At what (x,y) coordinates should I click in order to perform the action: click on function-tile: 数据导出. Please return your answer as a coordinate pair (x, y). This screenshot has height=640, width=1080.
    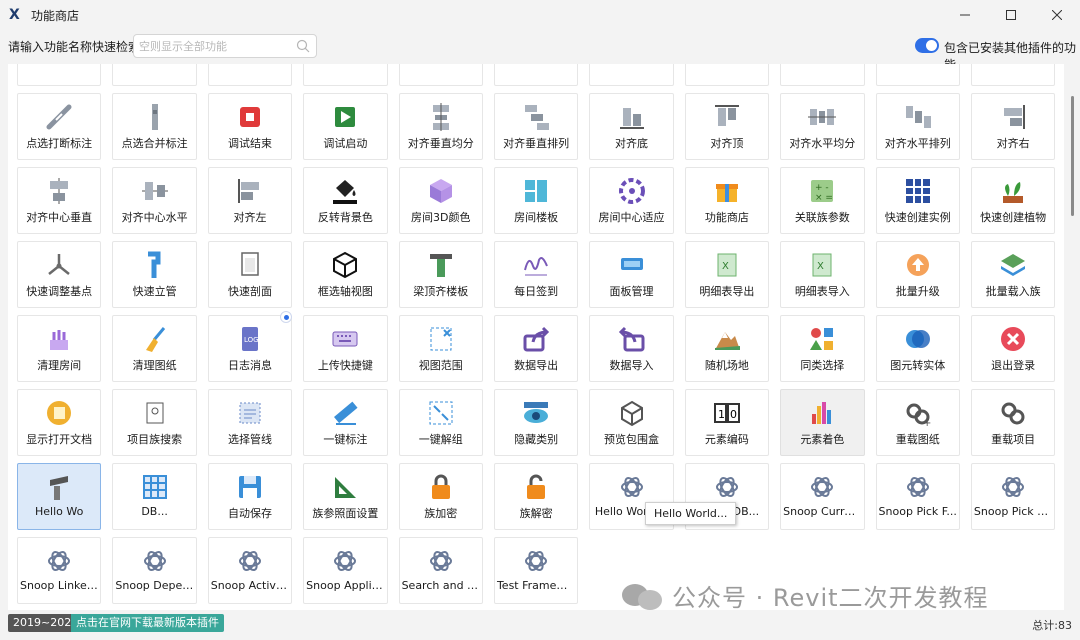
    Looking at the image, I should click on (536, 348).